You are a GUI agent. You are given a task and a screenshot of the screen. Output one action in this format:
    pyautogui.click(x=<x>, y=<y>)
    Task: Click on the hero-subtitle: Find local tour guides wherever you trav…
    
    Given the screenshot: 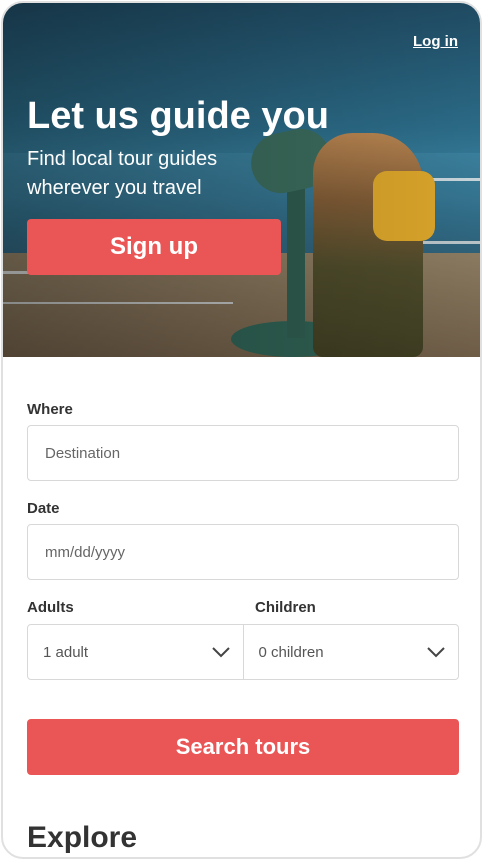 What is the action you would take?
    pyautogui.click(x=122, y=173)
    